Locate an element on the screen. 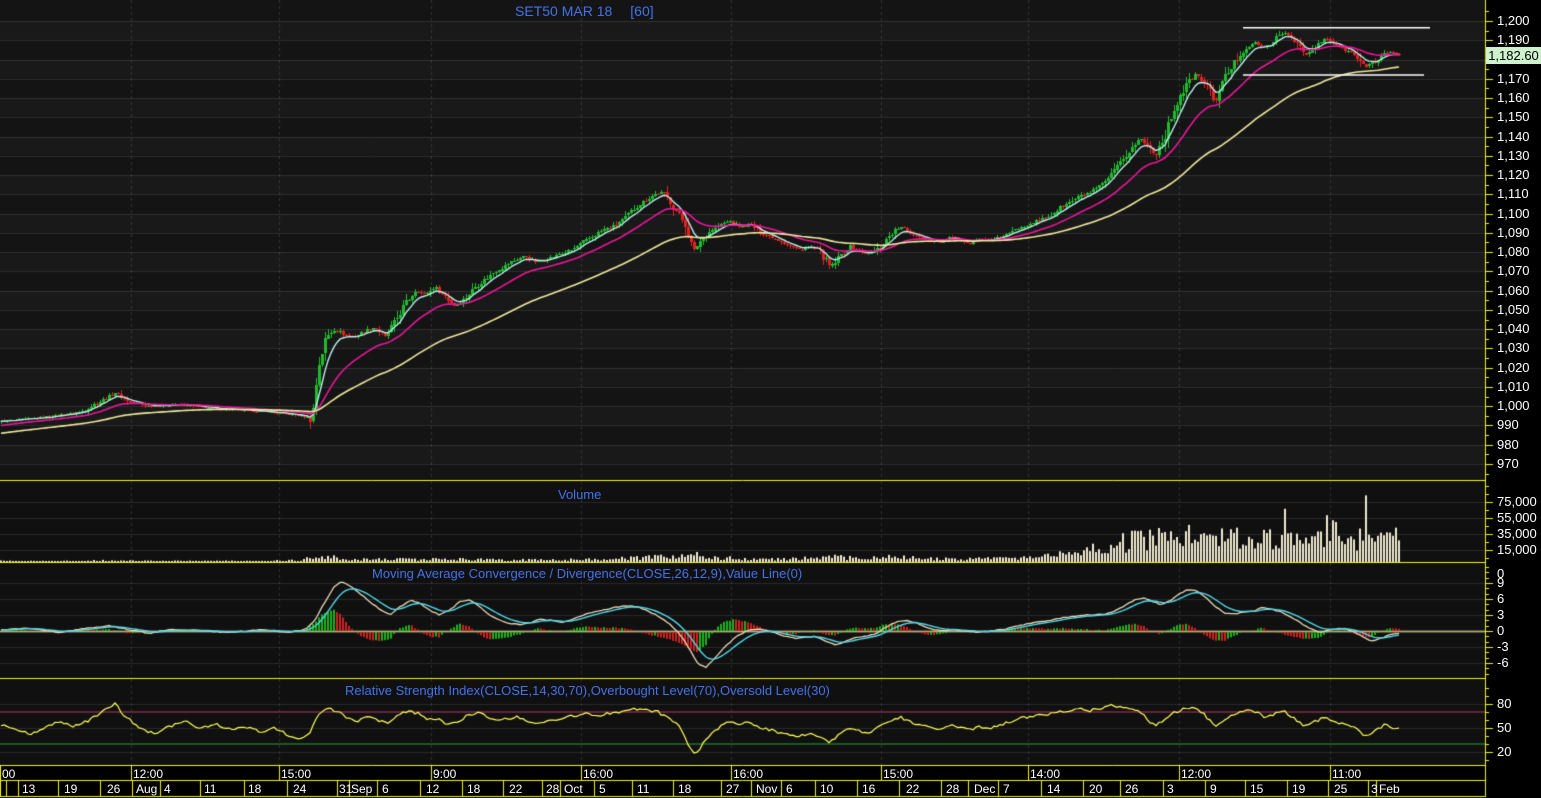 The width and height of the screenshot is (1541, 798). volume-tick-label: 75,000 is located at coordinates (1517, 501).